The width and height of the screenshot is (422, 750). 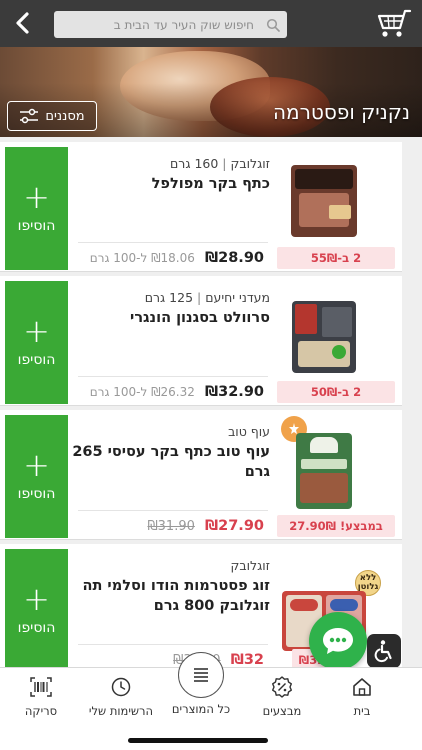 I want to click on sale-price: ₪32, so click(x=247, y=659).